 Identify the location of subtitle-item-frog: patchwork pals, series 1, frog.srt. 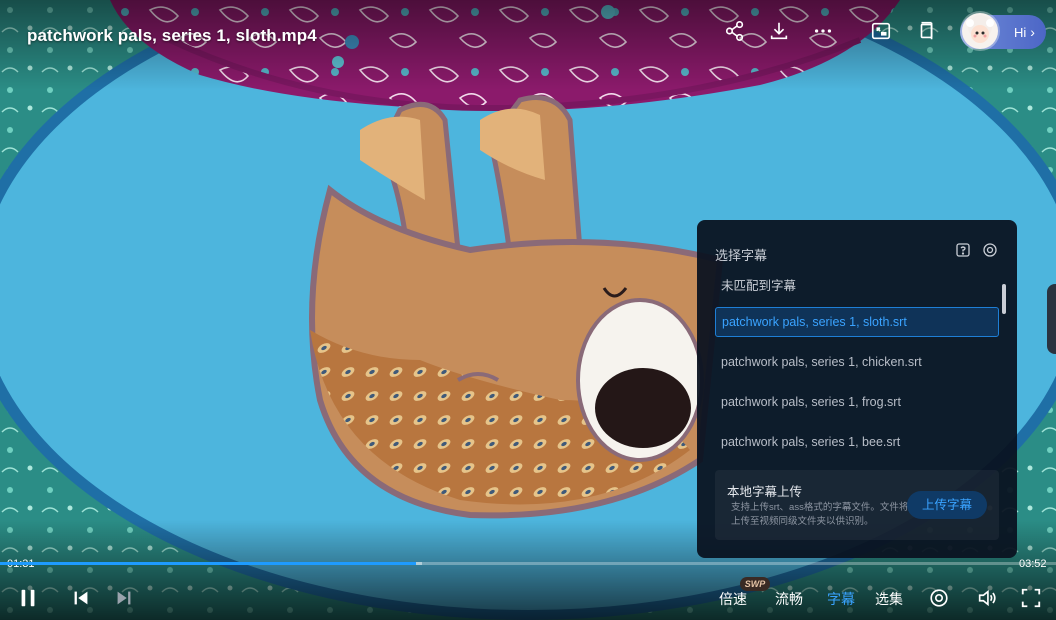
(857, 402).